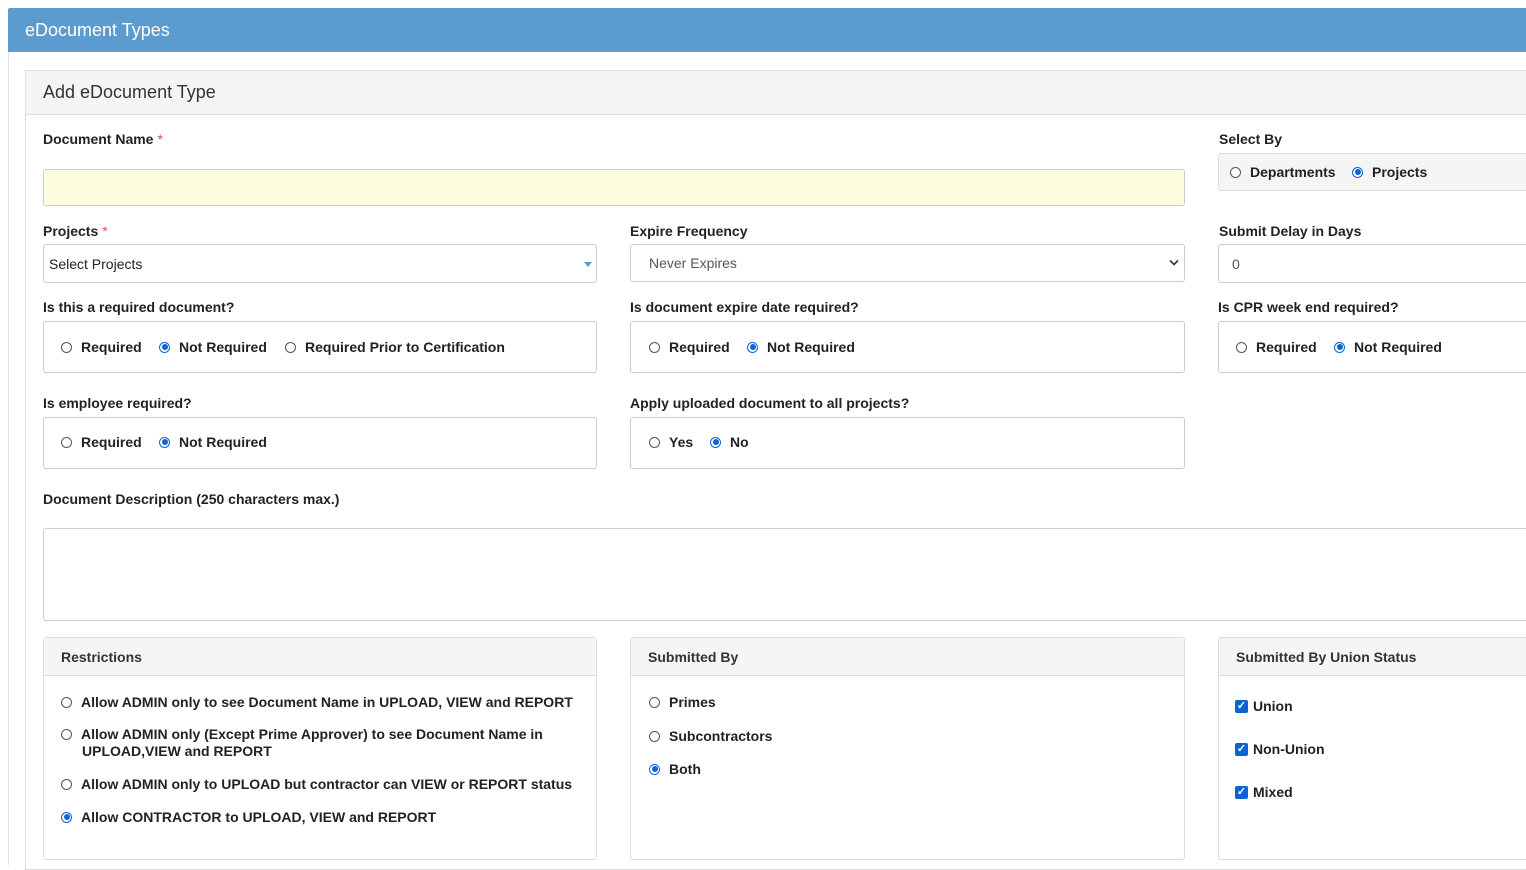 The width and height of the screenshot is (1526, 870). Describe the element at coordinates (739, 442) in the screenshot. I see `option-label: No` at that location.